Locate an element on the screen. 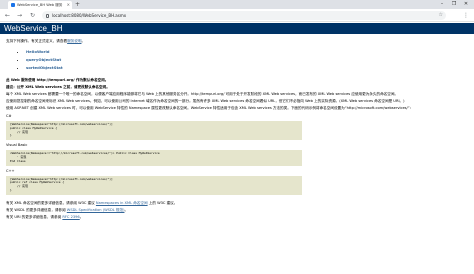 The height and width of the screenshot is (274, 474). browser-menu-icon: ⋮ is located at coordinates (466, 15).